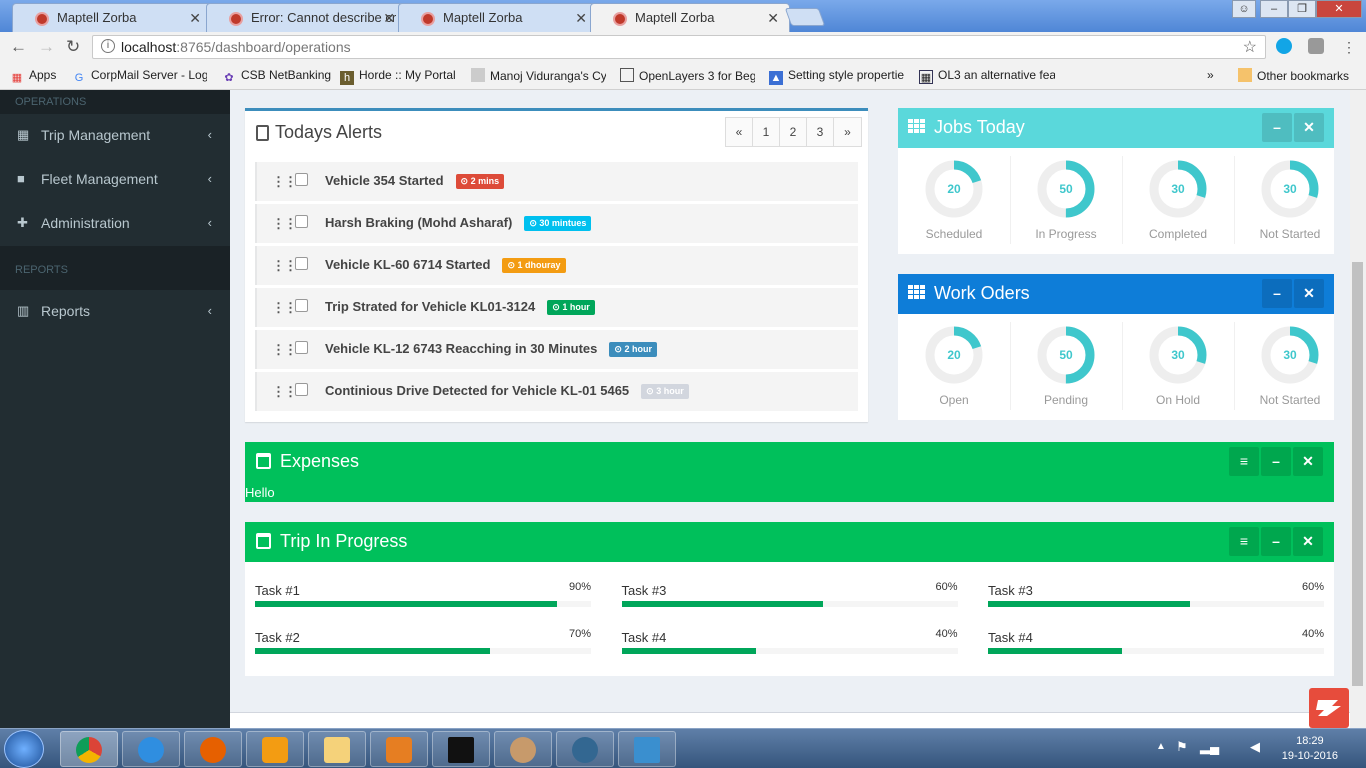 This screenshot has width=1366, height=768. What do you see at coordinates (18, 47) in the screenshot?
I see `back-icon: ←` at bounding box center [18, 47].